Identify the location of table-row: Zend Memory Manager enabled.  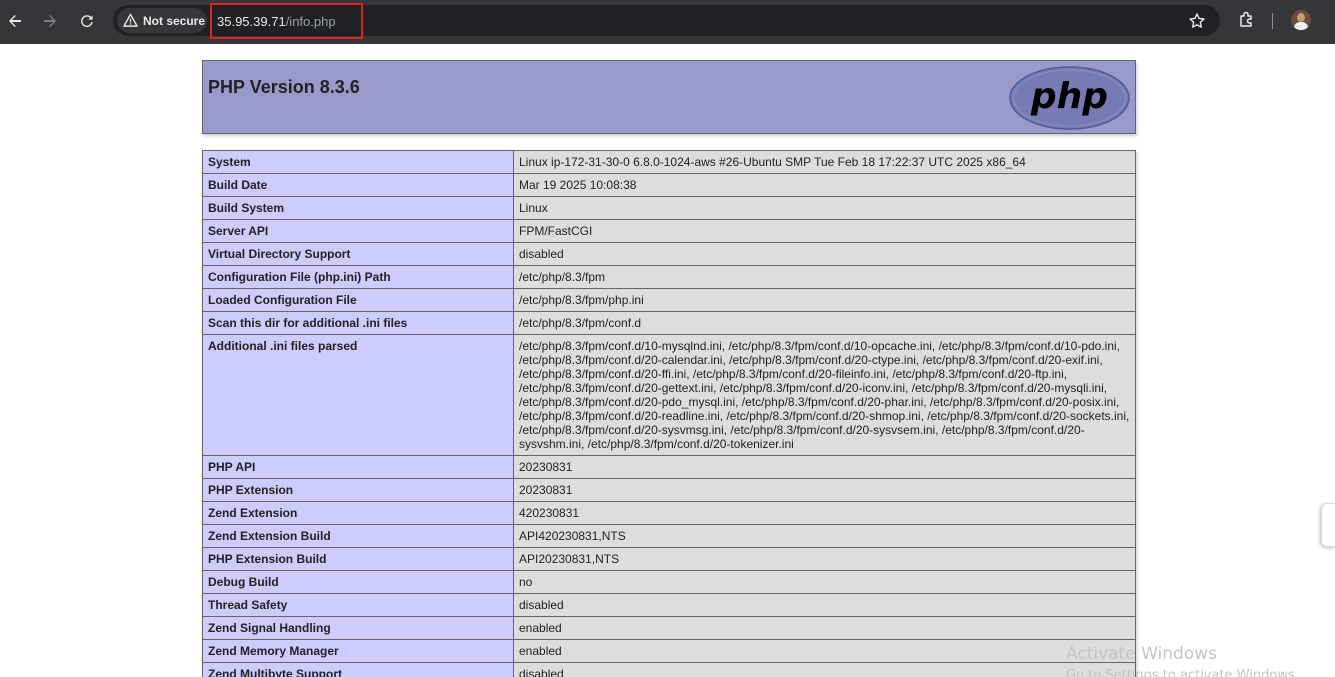
(669, 651).